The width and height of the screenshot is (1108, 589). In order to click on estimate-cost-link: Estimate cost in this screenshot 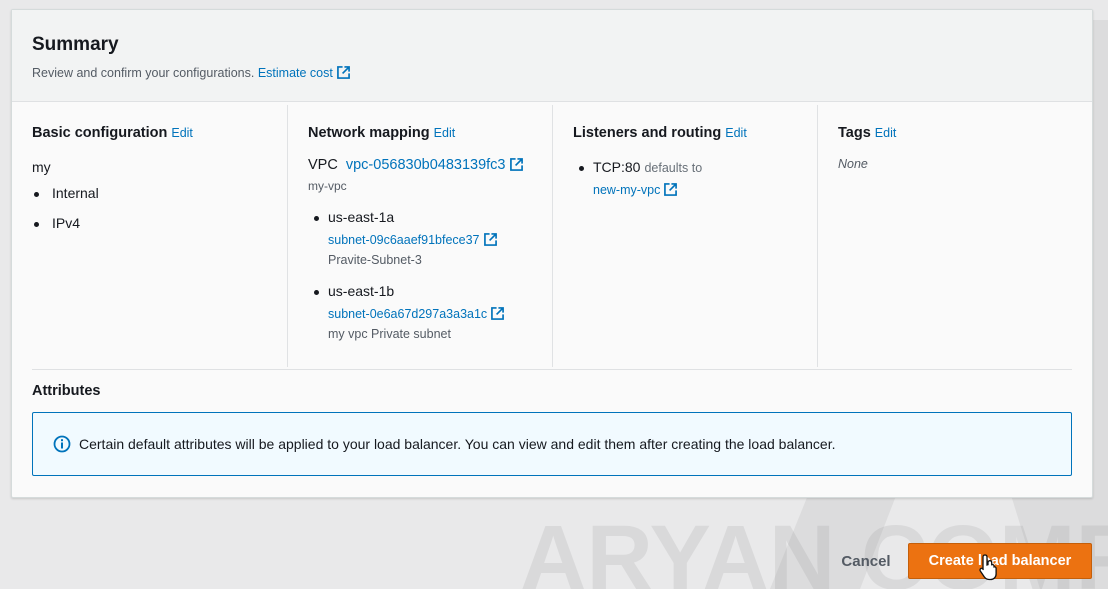, I will do `click(295, 73)`.